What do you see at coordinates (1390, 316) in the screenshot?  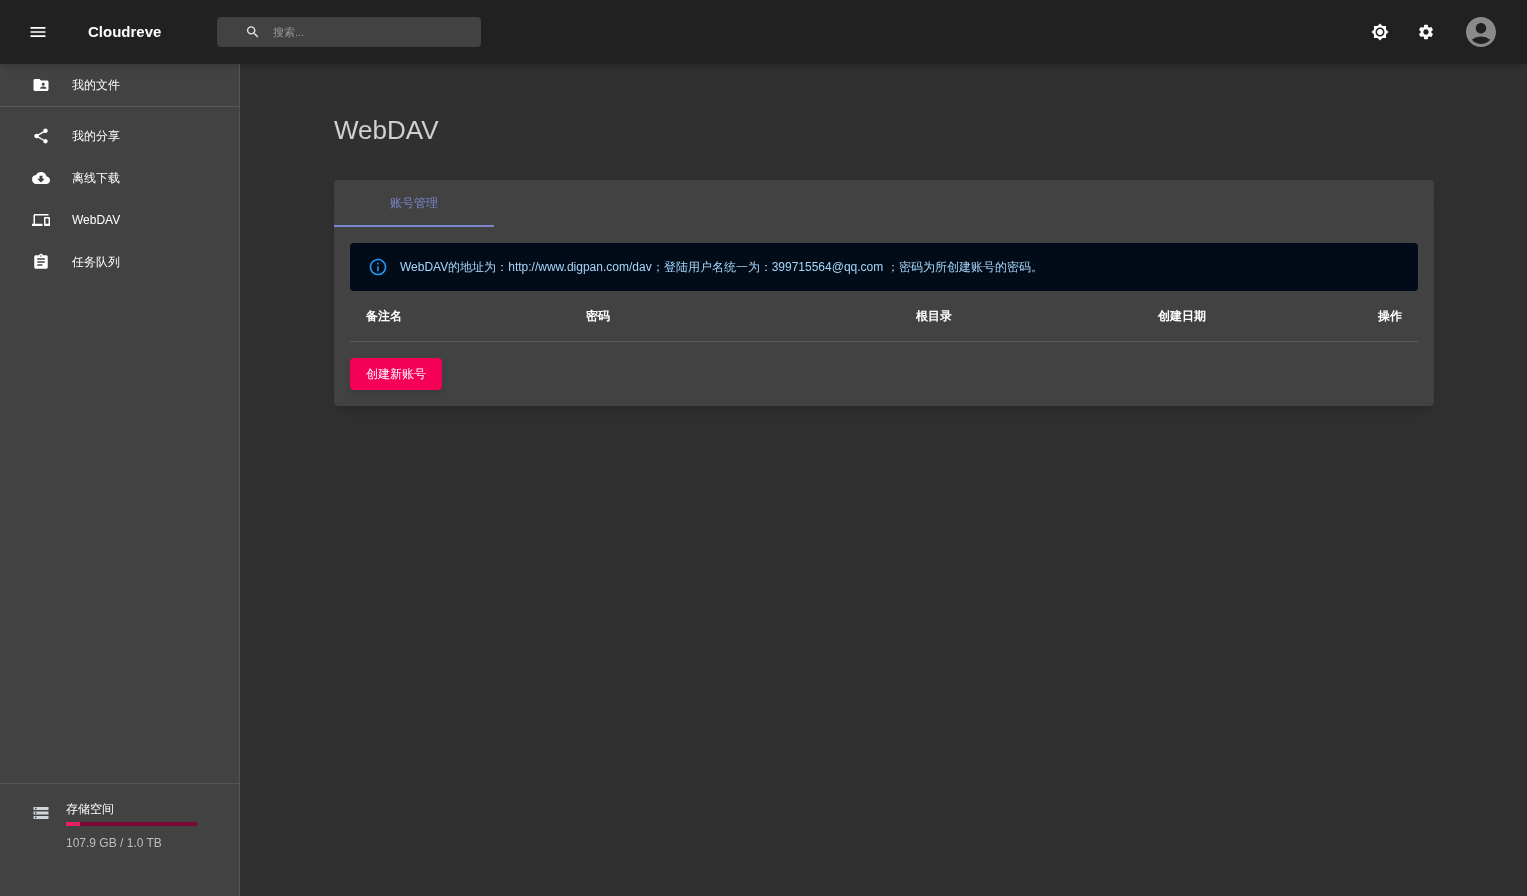 I see `column-header: 操作` at bounding box center [1390, 316].